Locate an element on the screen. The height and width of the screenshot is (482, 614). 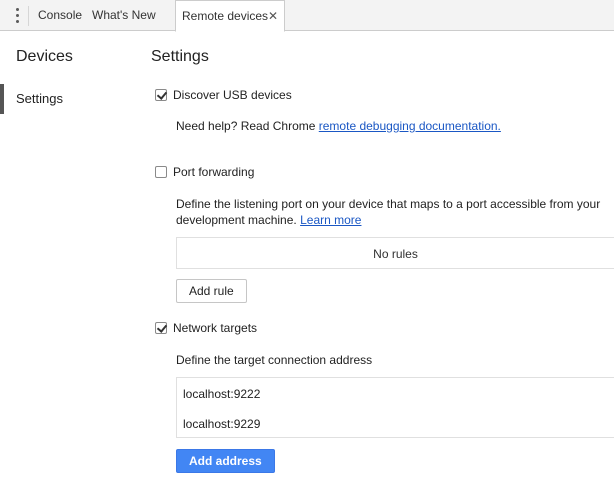
tab-divider is located at coordinates (28, 16).